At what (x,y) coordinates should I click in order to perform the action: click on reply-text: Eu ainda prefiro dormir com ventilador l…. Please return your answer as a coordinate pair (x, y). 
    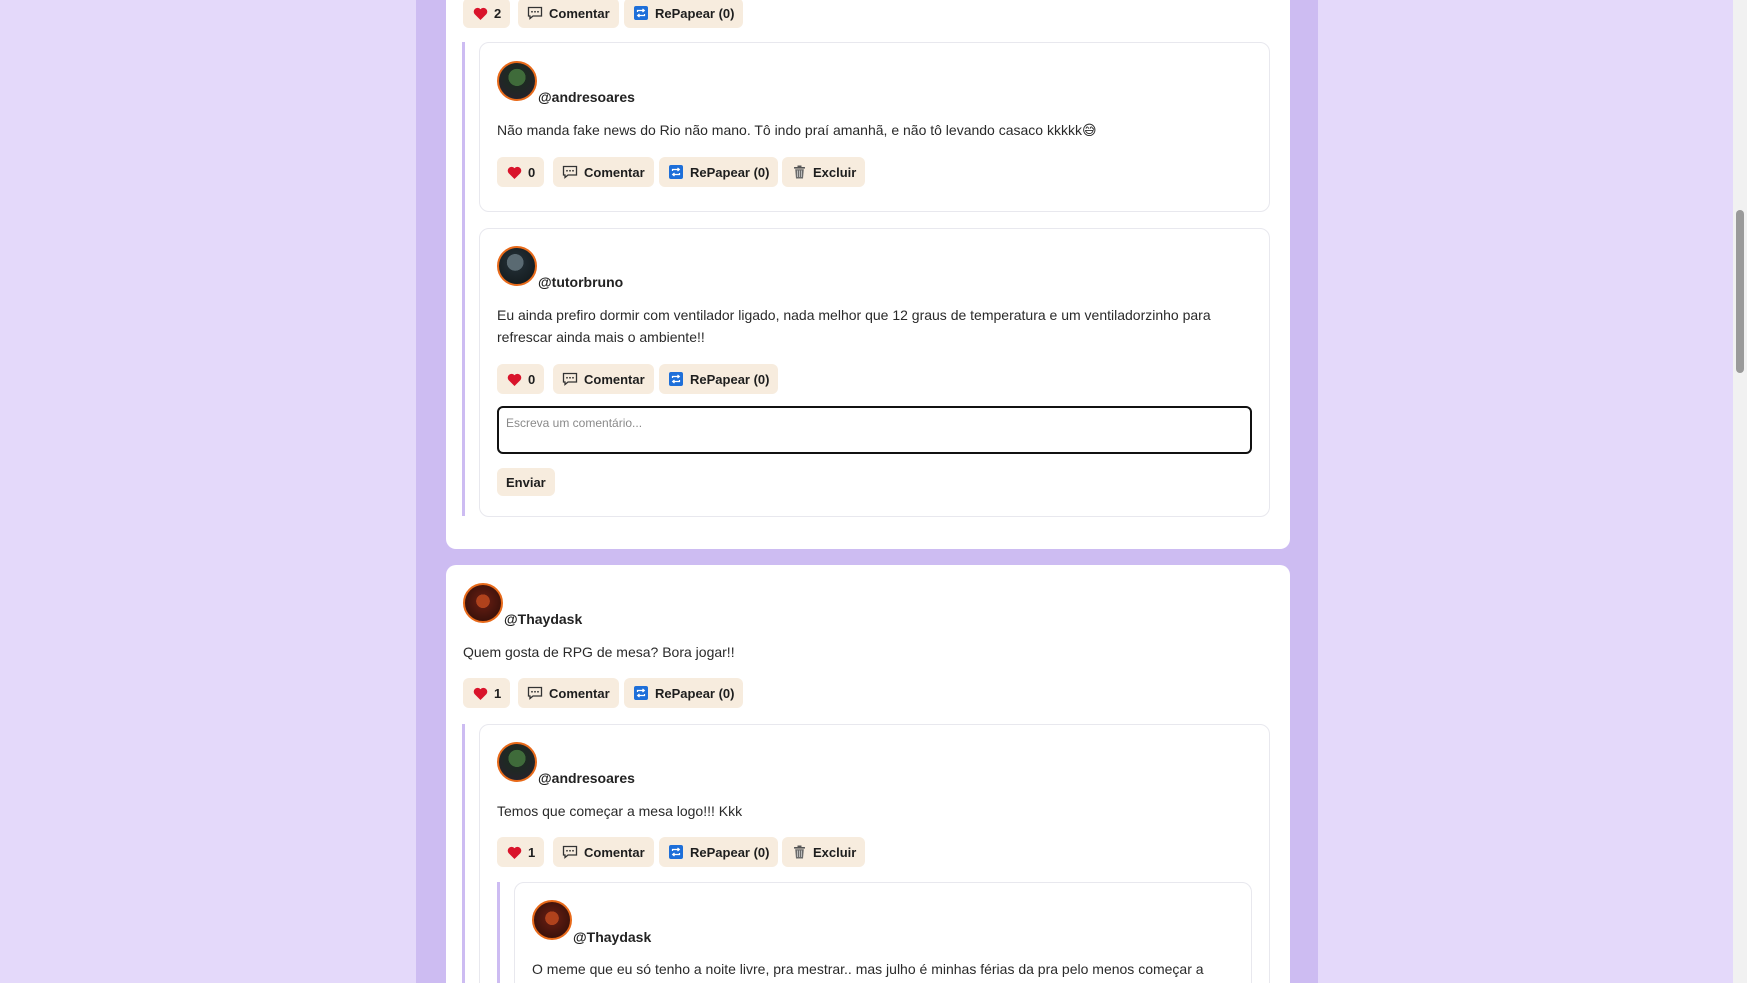
    Looking at the image, I should click on (854, 326).